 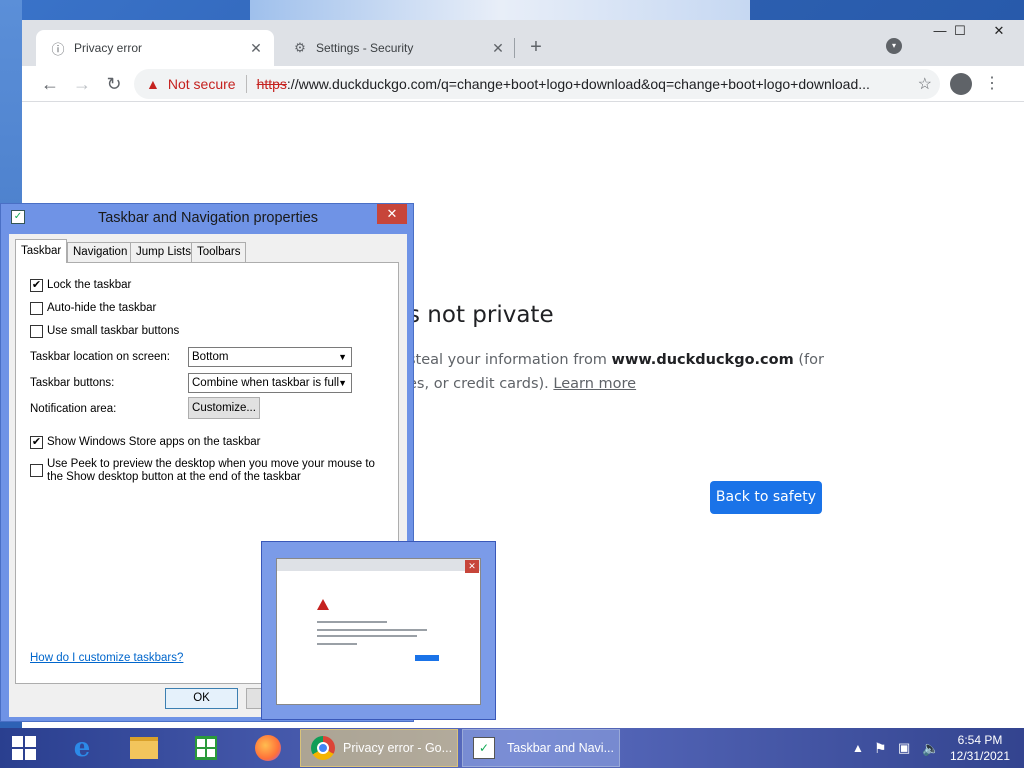 I want to click on forward-arrow-icon: →, so click(x=82, y=84).